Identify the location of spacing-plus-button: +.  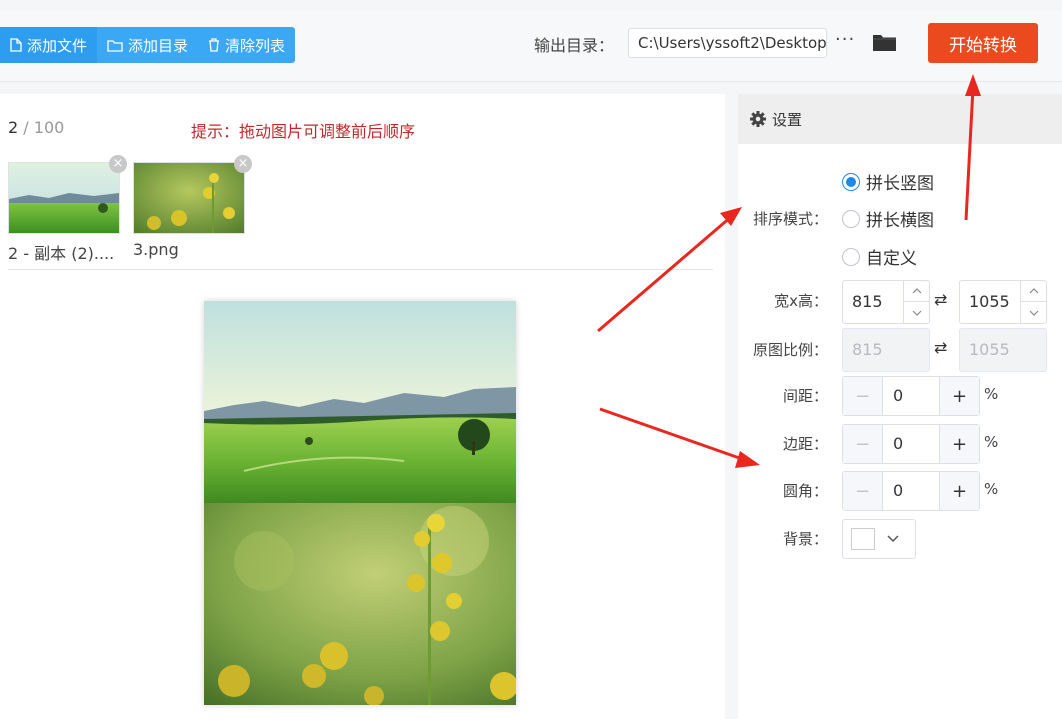
(959, 396).